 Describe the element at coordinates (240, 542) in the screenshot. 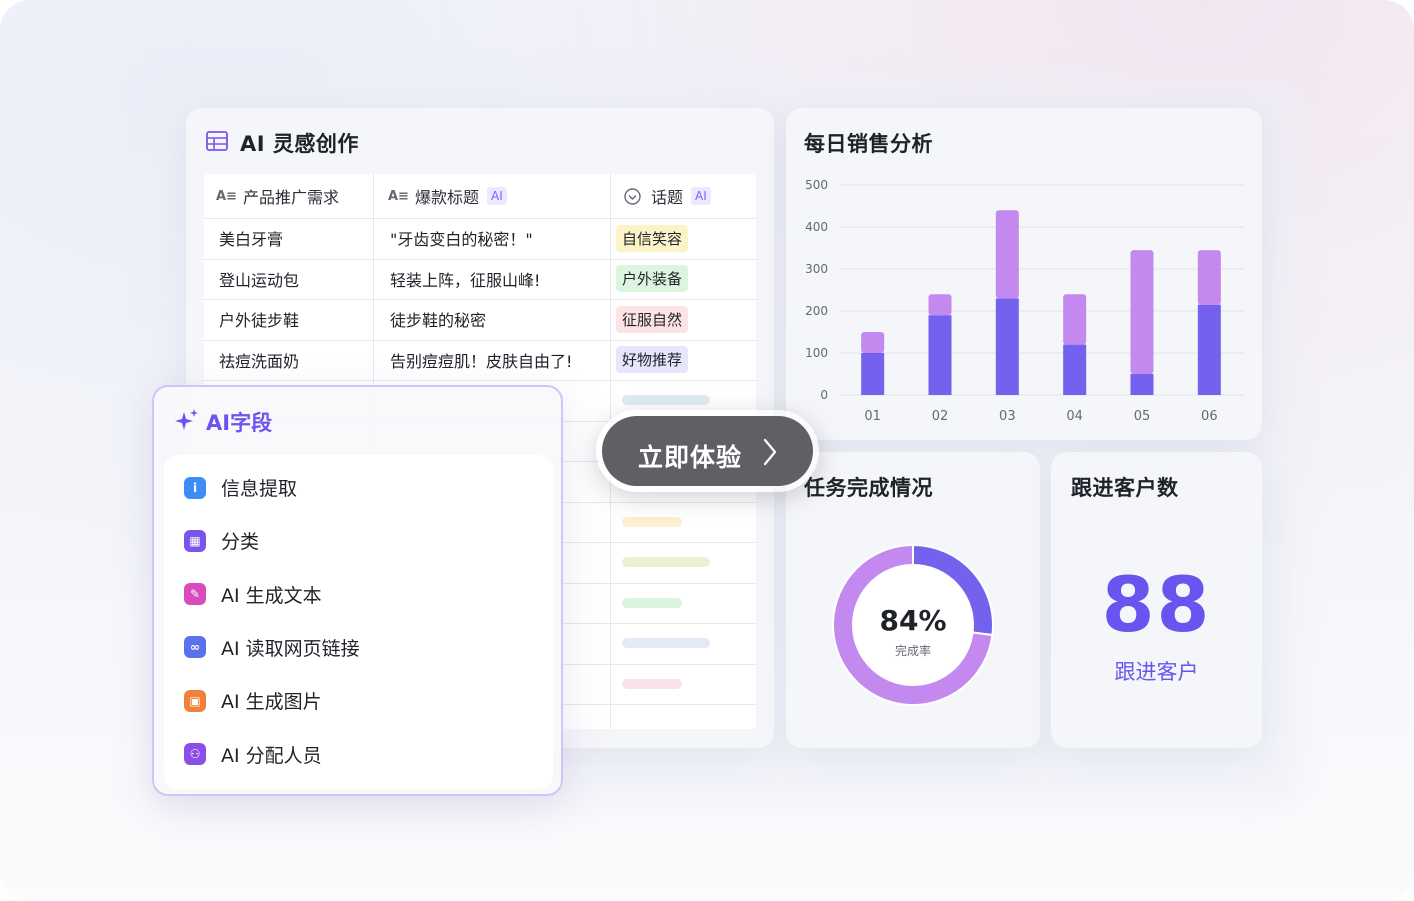

I see `ai-field-option-label: 分类` at that location.